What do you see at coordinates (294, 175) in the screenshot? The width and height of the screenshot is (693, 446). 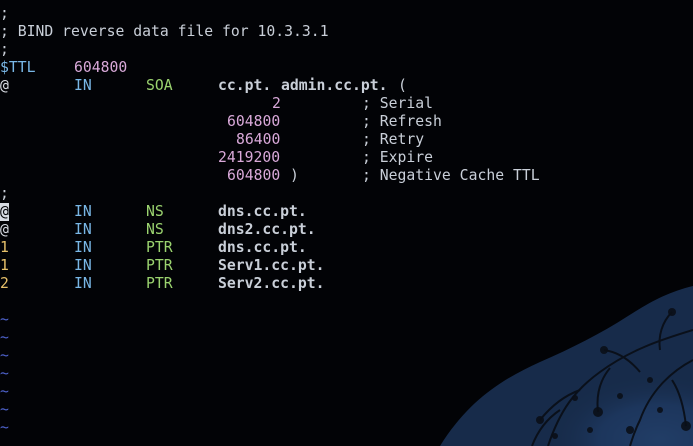 I see `soa-close-paren: )` at bounding box center [294, 175].